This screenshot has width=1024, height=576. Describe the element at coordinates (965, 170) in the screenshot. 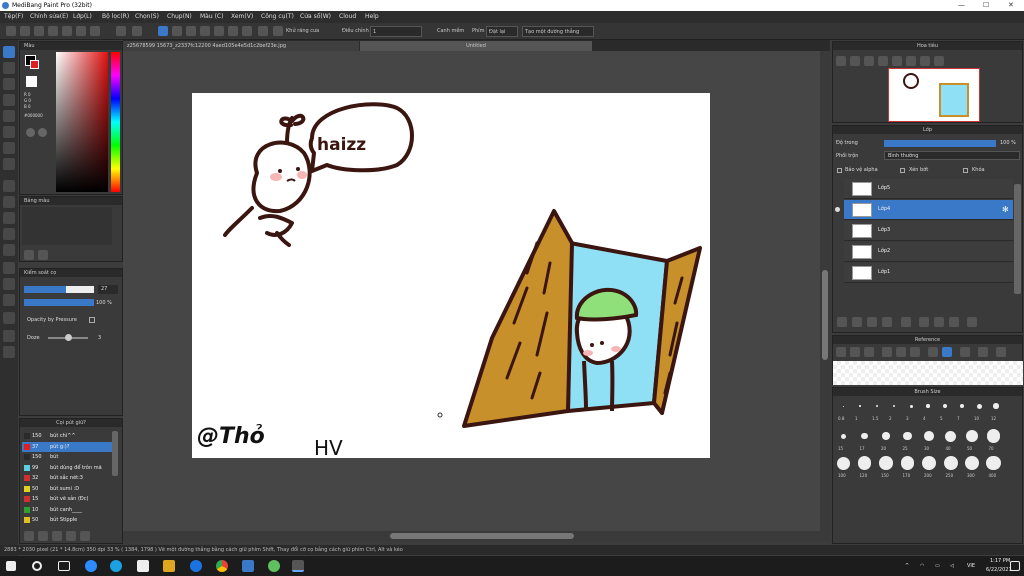

I see `lock-checkbox` at that location.